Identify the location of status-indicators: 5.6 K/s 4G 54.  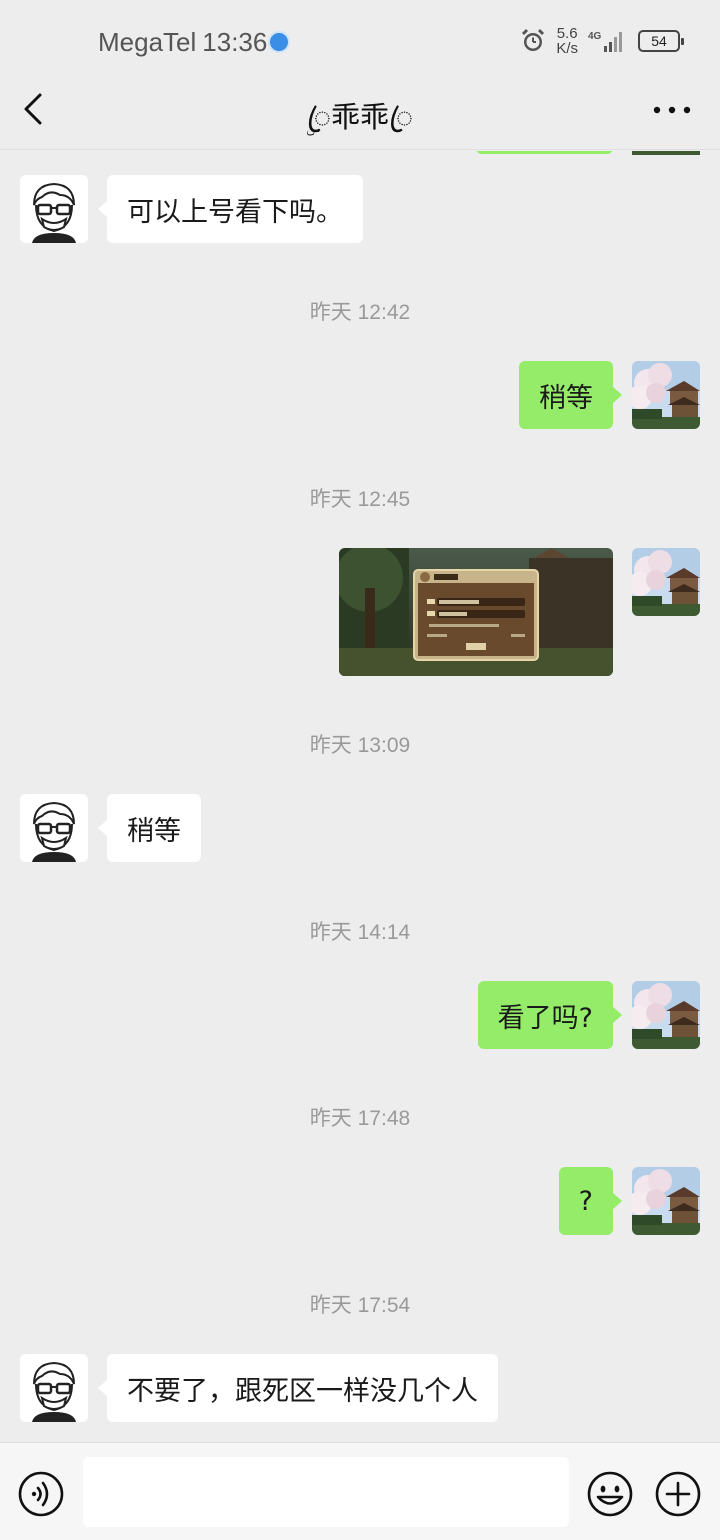
(602, 41).